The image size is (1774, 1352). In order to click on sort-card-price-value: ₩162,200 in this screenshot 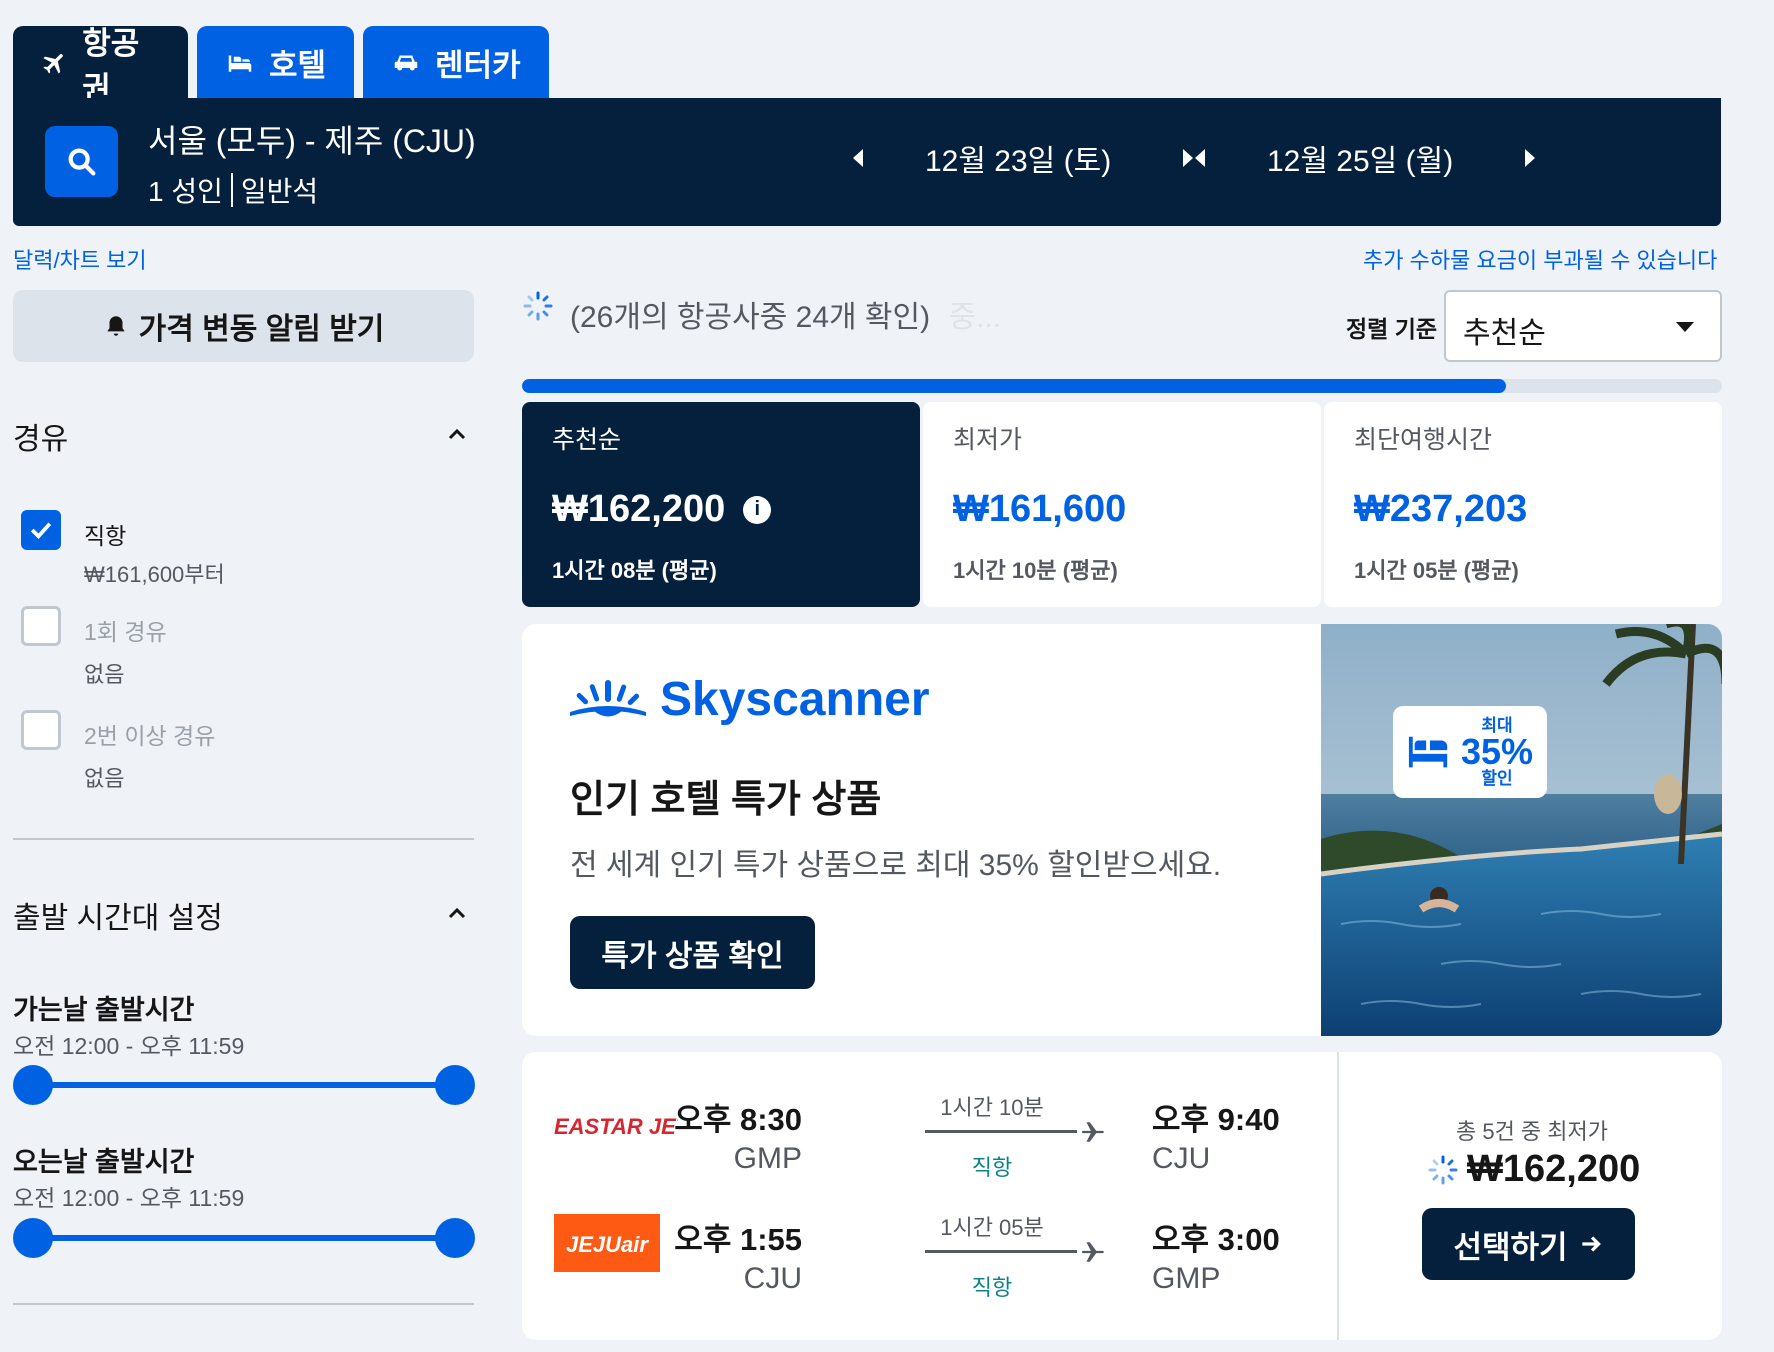, I will do `click(639, 509)`.